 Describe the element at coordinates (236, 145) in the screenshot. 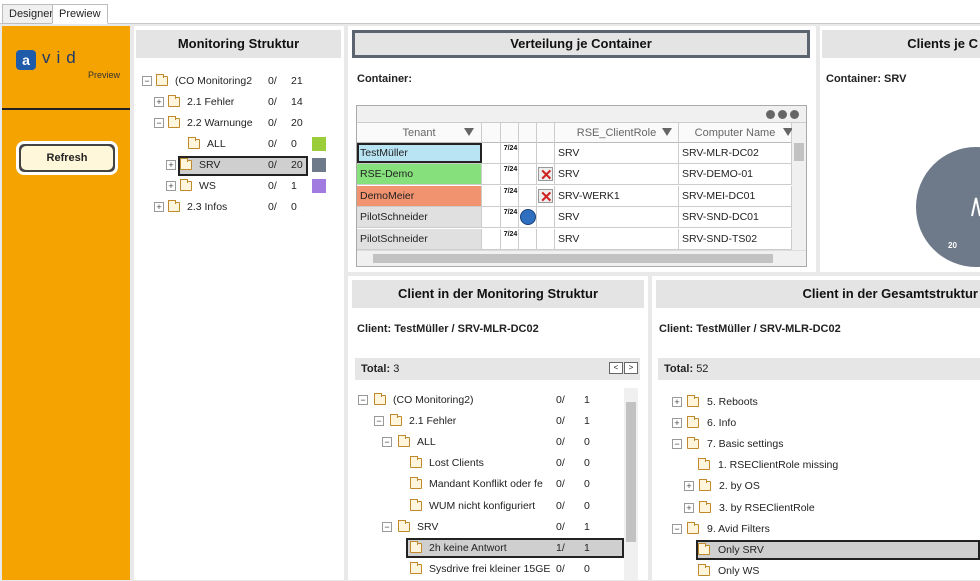

I see `tree-item: ALL 0/0` at that location.